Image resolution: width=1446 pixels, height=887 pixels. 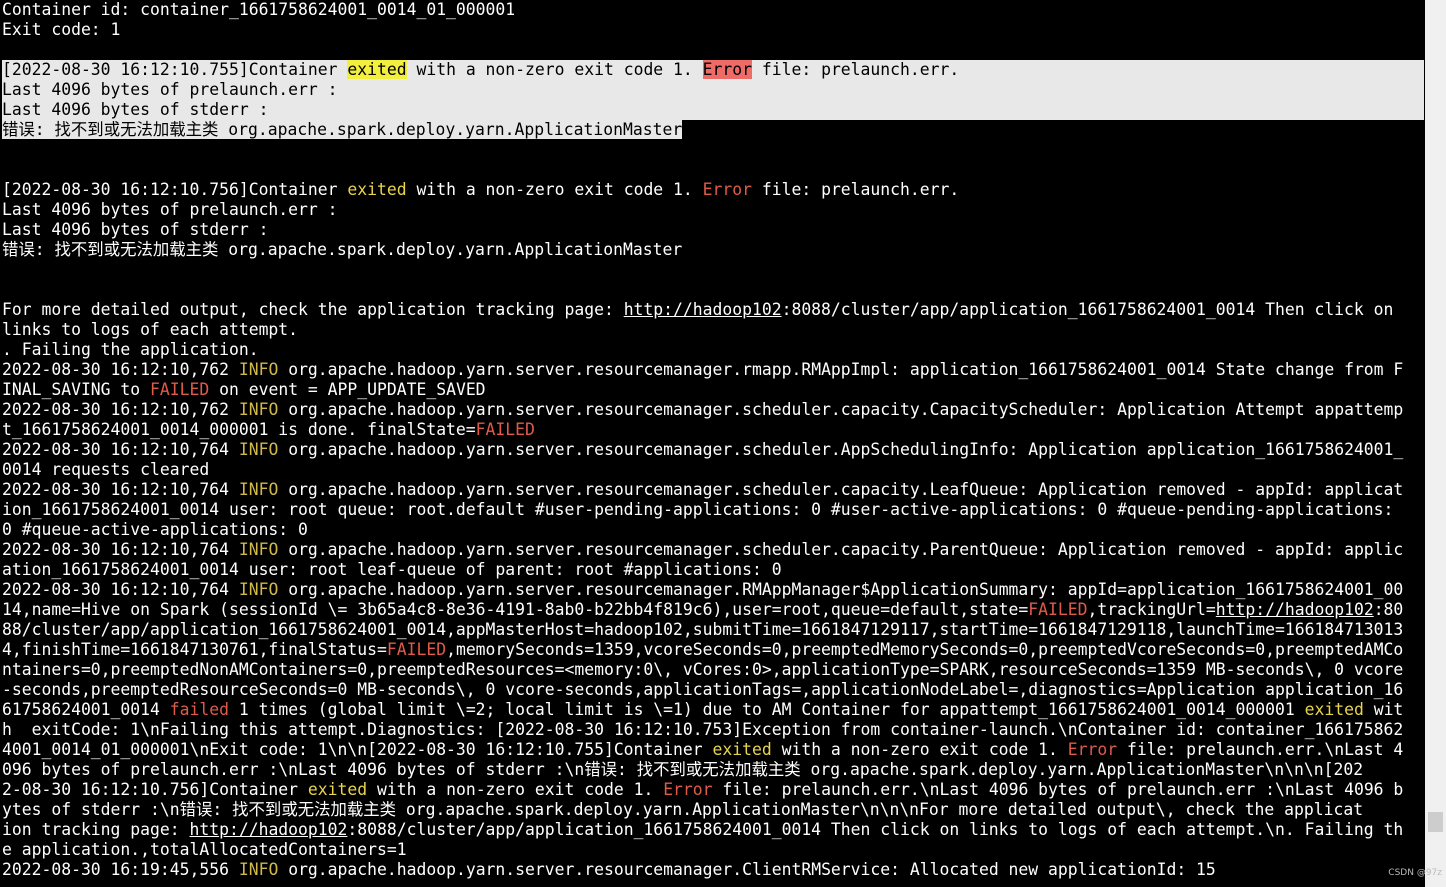 What do you see at coordinates (61, 29) in the screenshot?
I see `line-text: Exit code: 1` at bounding box center [61, 29].